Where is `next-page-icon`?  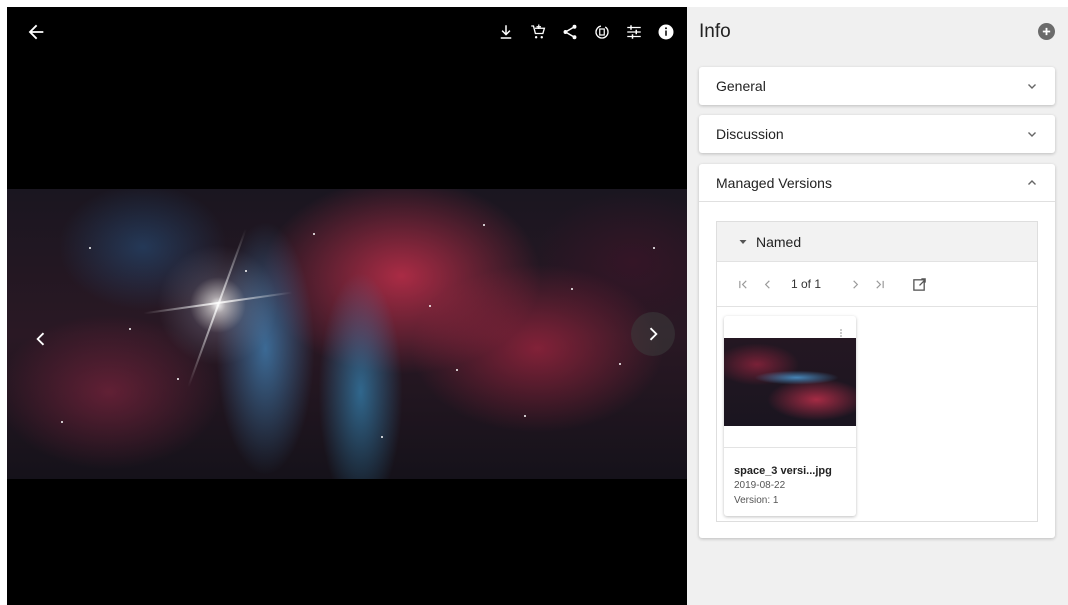 next-page-icon is located at coordinates (855, 284).